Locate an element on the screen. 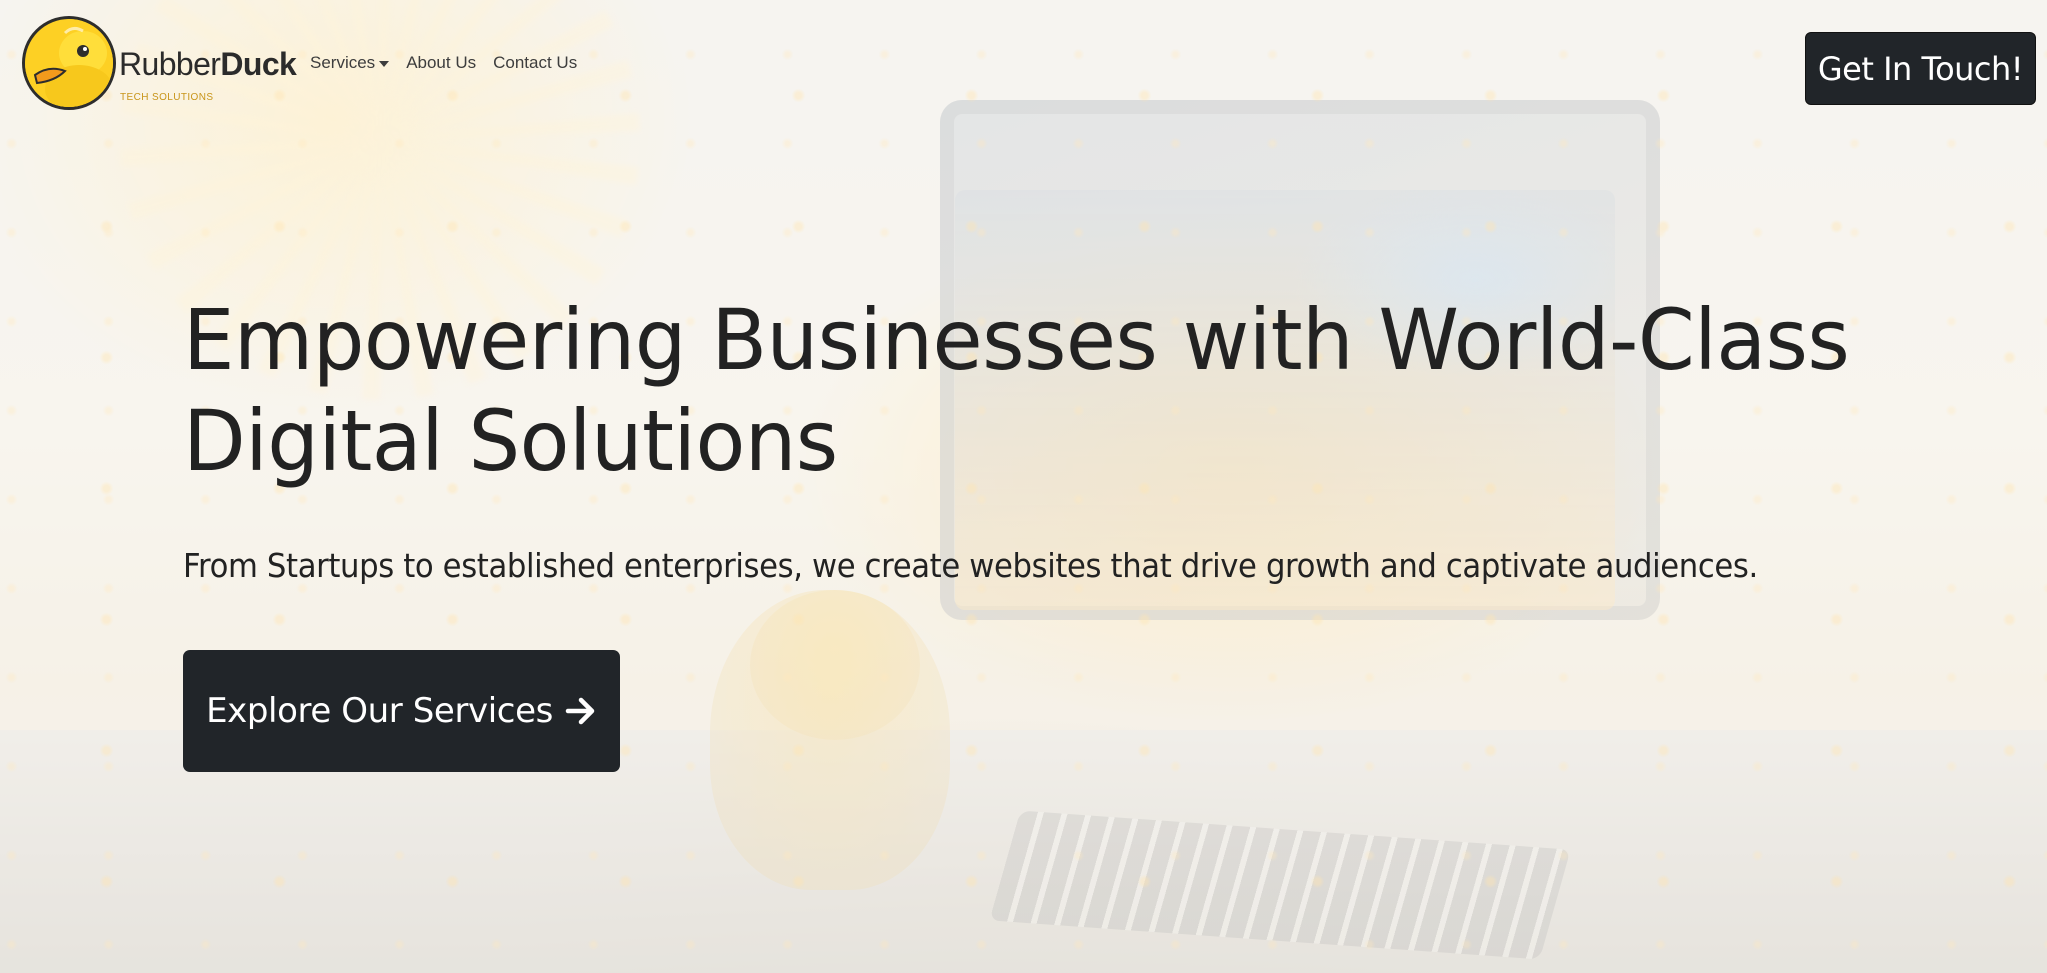  nav-item-contact-us-label: Contact Us is located at coordinates (535, 62).